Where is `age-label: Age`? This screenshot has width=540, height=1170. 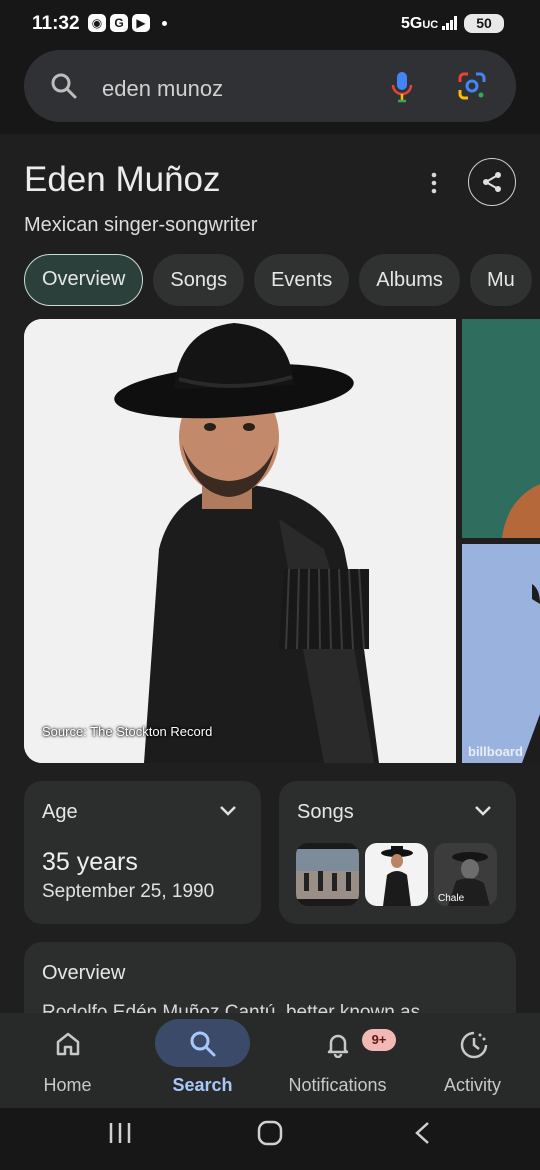
age-label: Age is located at coordinates (60, 812).